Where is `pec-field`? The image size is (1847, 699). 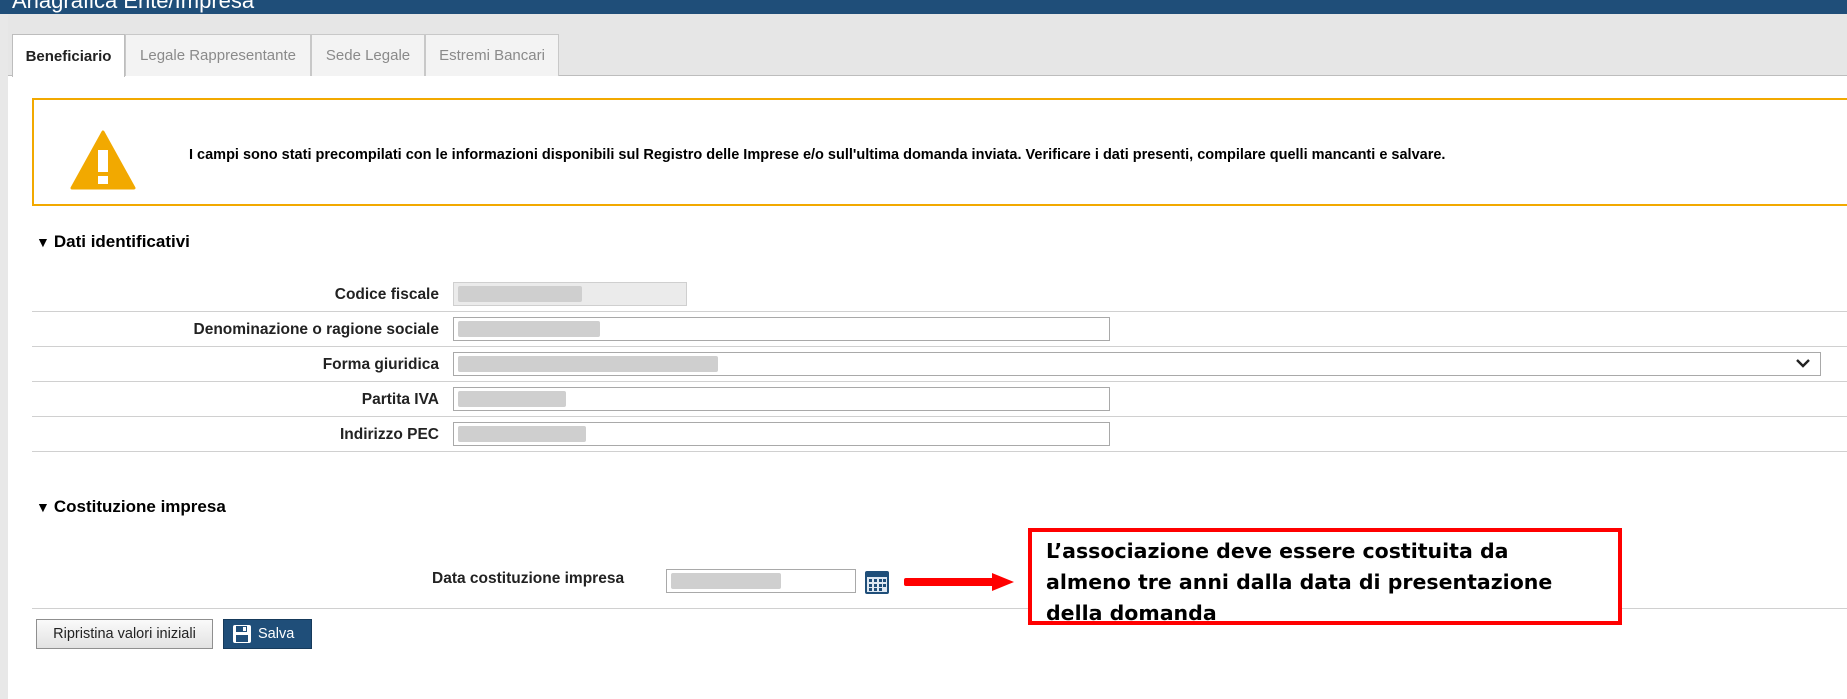 pec-field is located at coordinates (781, 434).